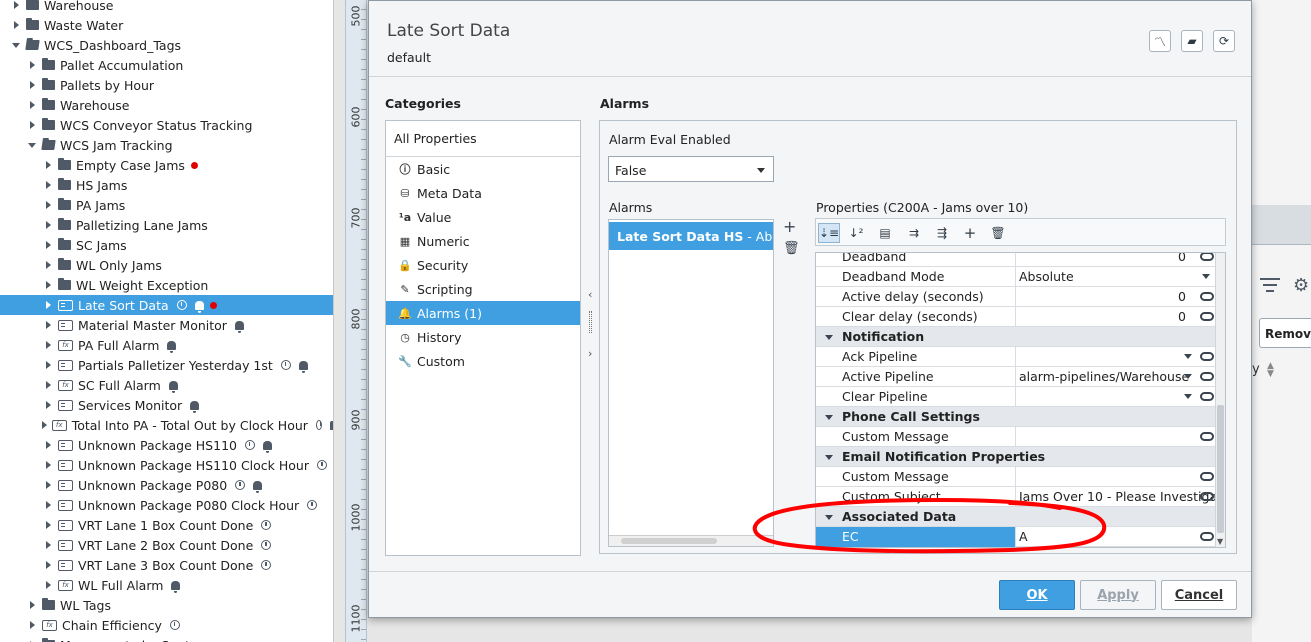  I want to click on cancel-button: Cancel, so click(1199, 595).